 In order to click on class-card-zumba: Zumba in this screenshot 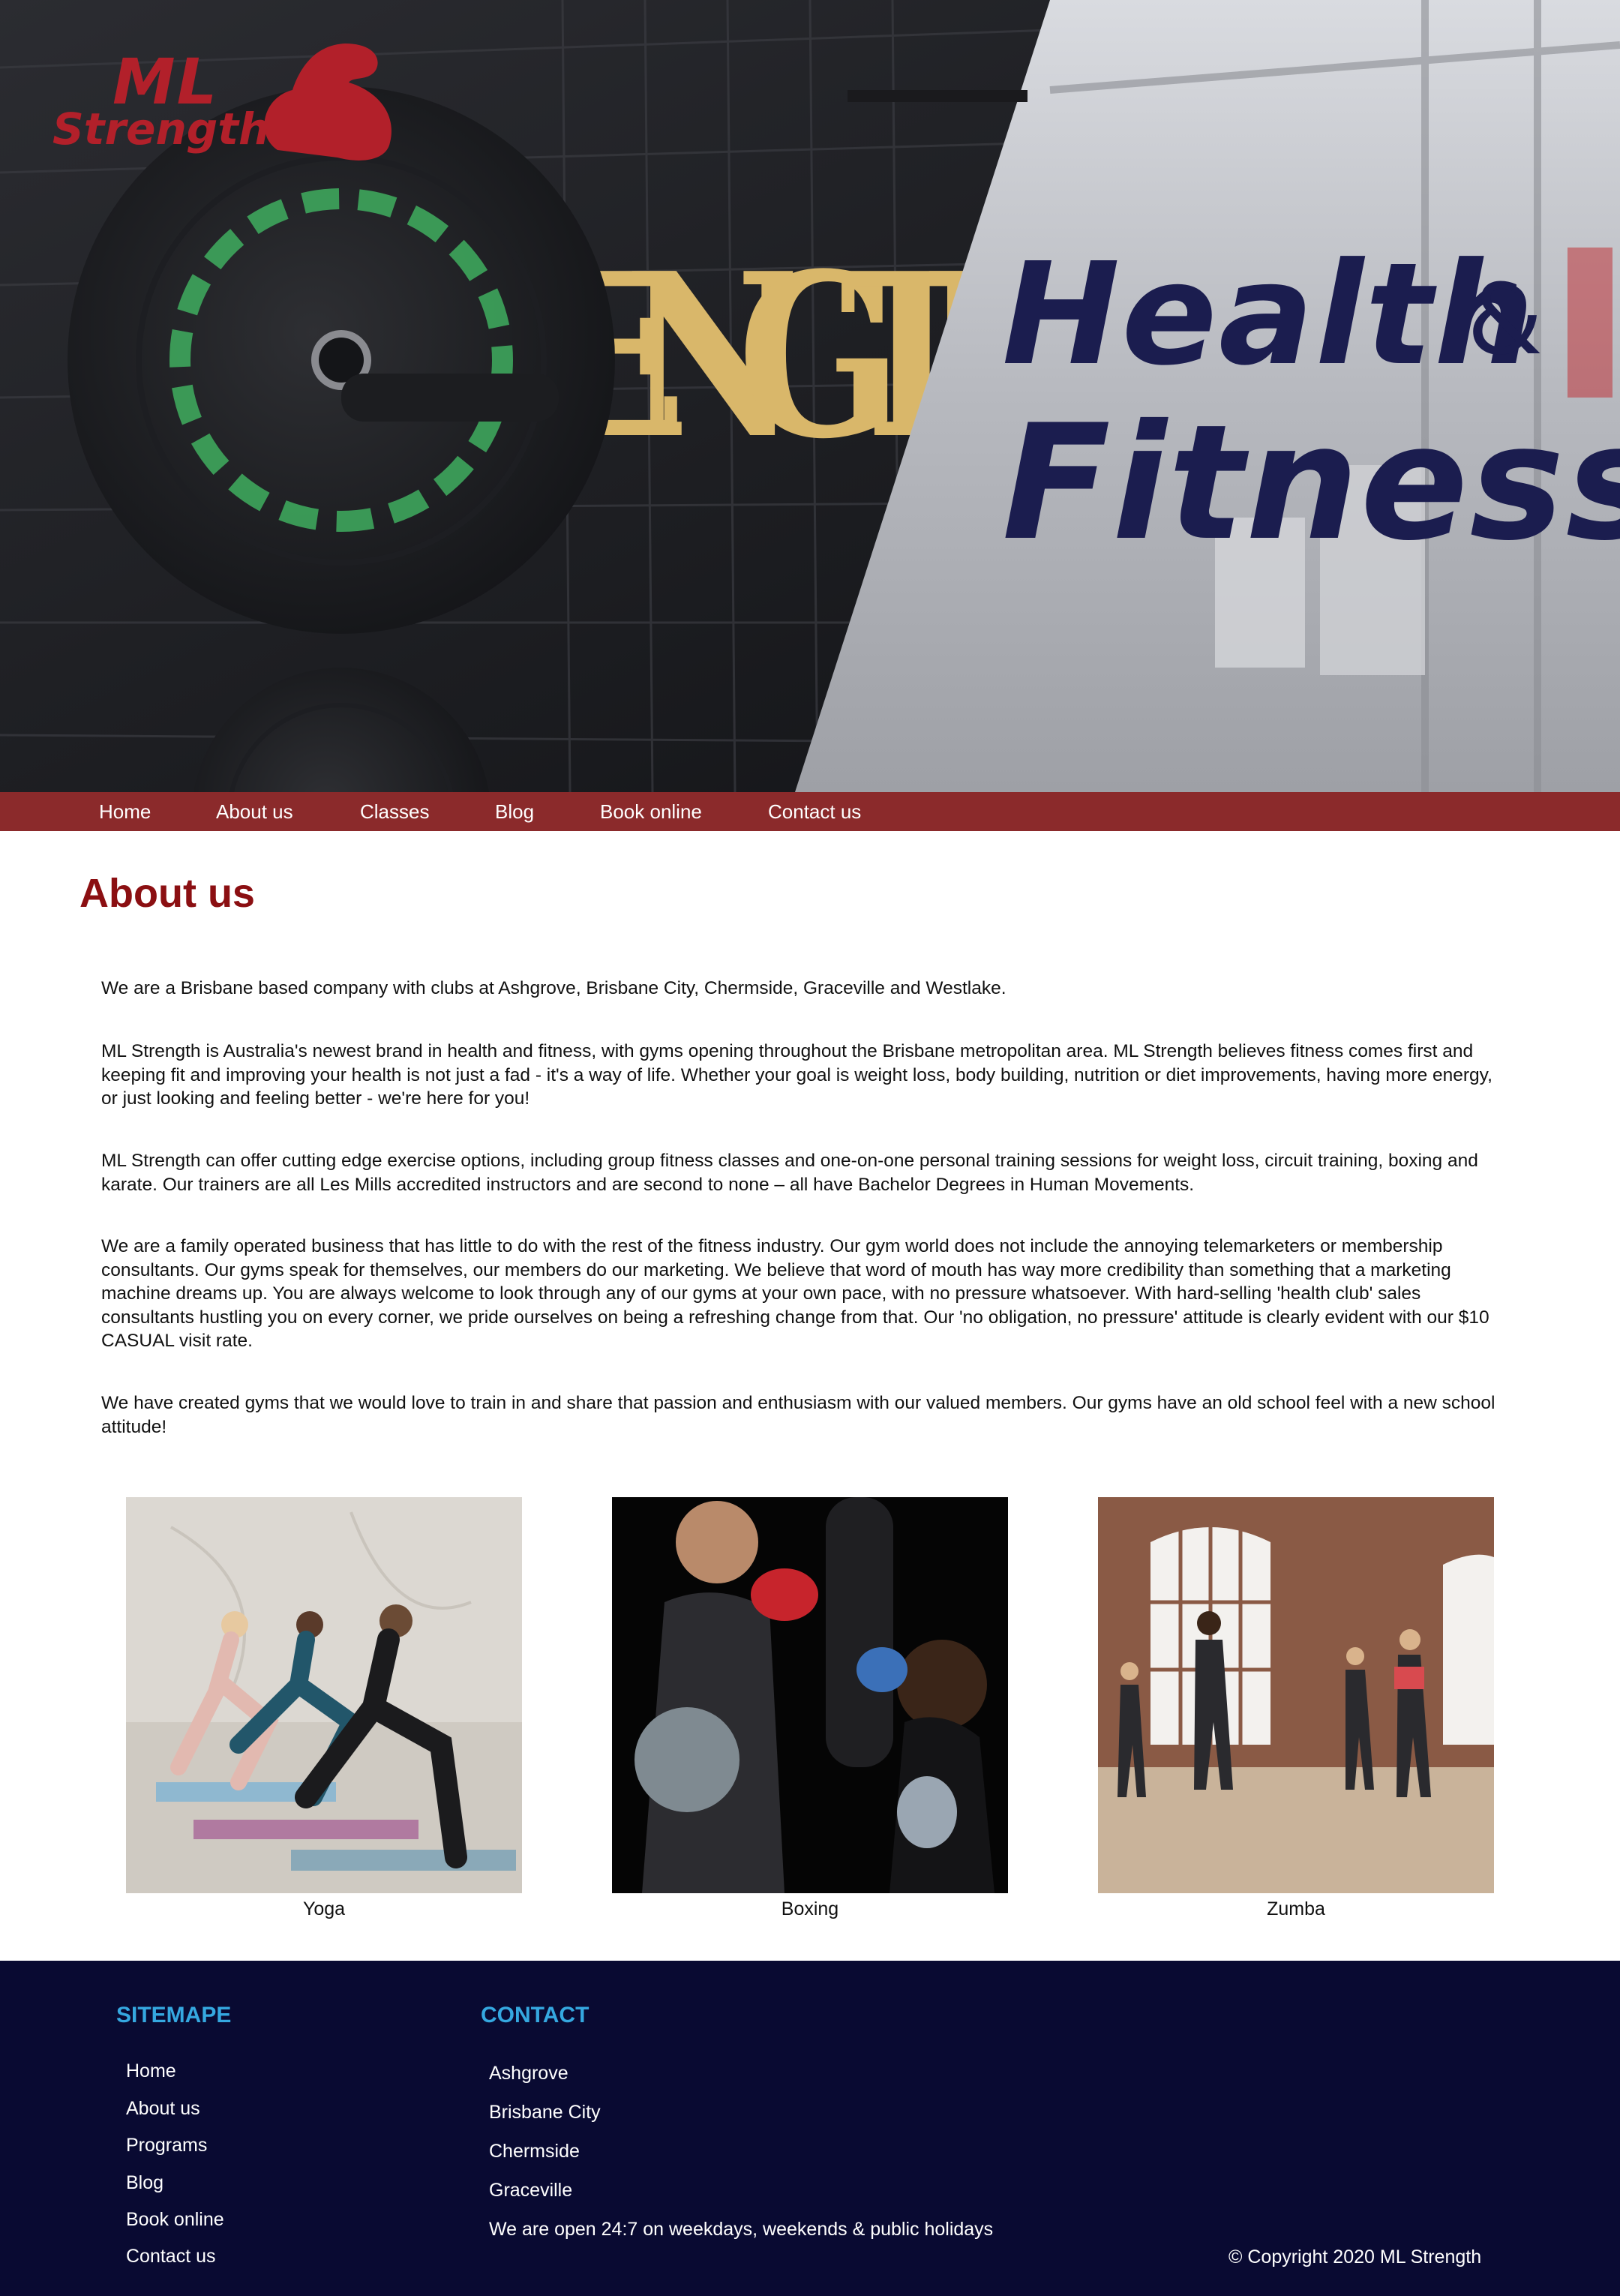, I will do `click(1296, 1708)`.